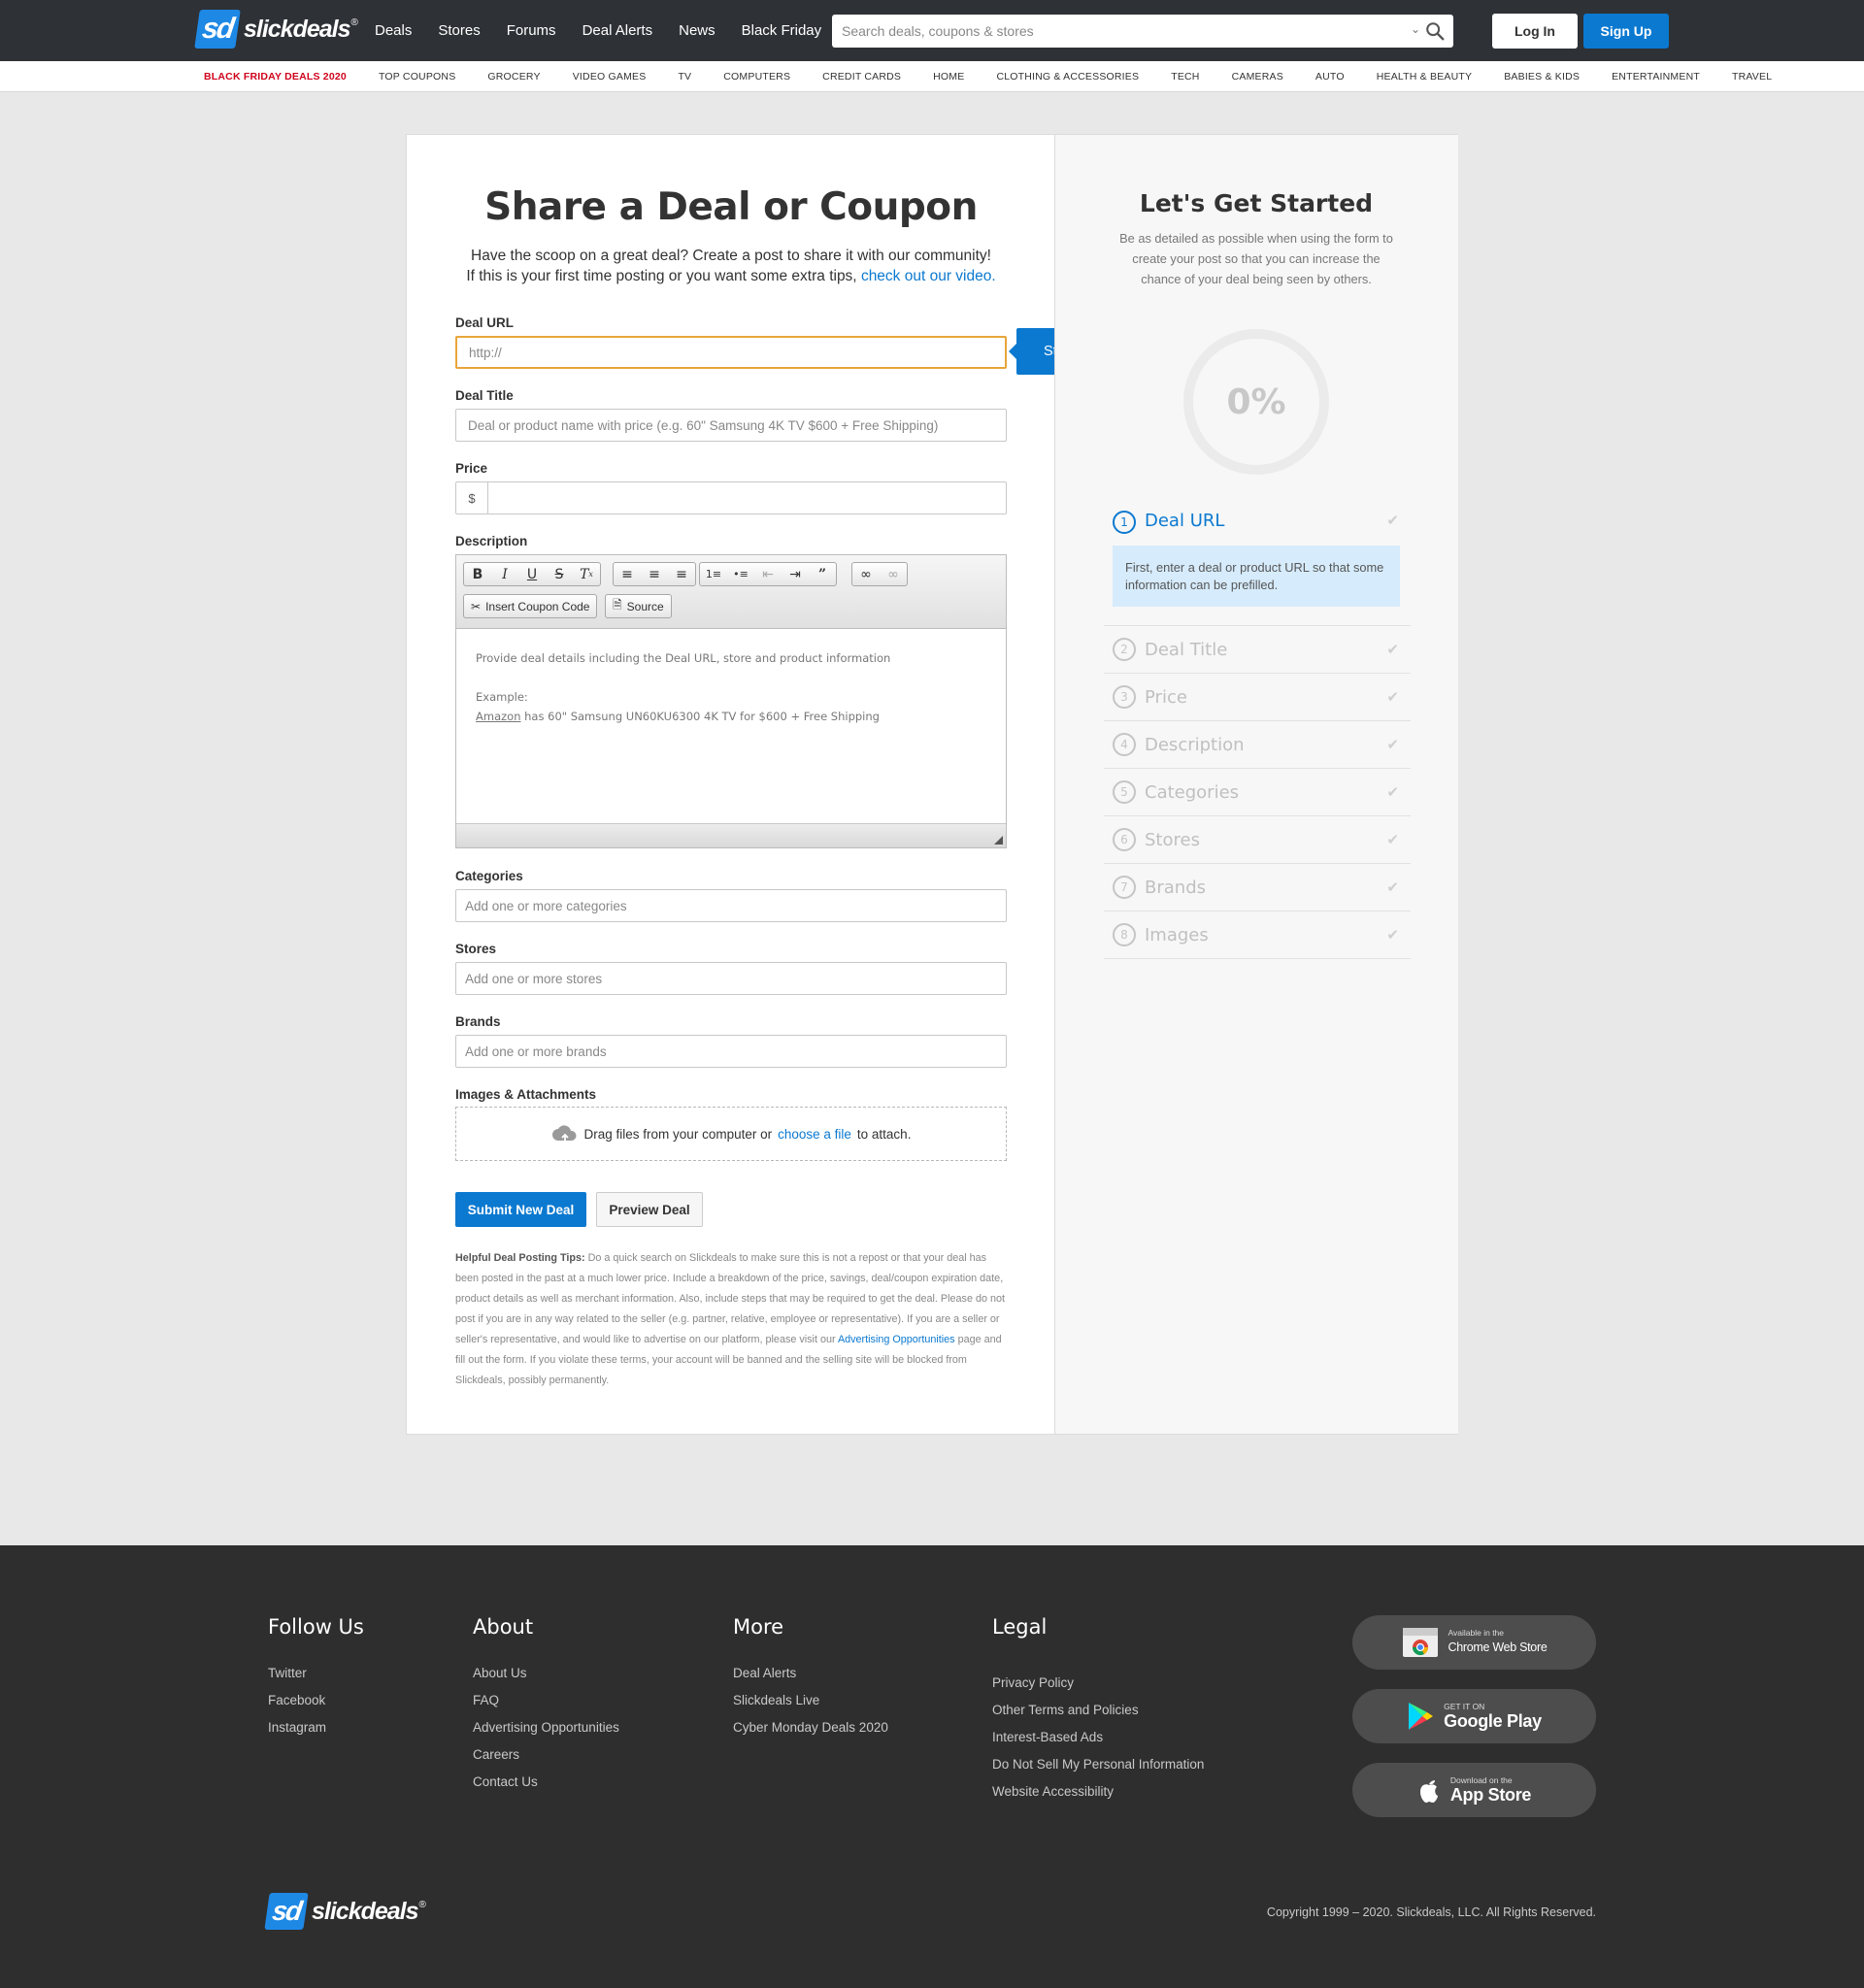 This screenshot has height=1988, width=1864. What do you see at coordinates (1067, 77) in the screenshot?
I see `subnav-clothing: Clothing & Accessories` at bounding box center [1067, 77].